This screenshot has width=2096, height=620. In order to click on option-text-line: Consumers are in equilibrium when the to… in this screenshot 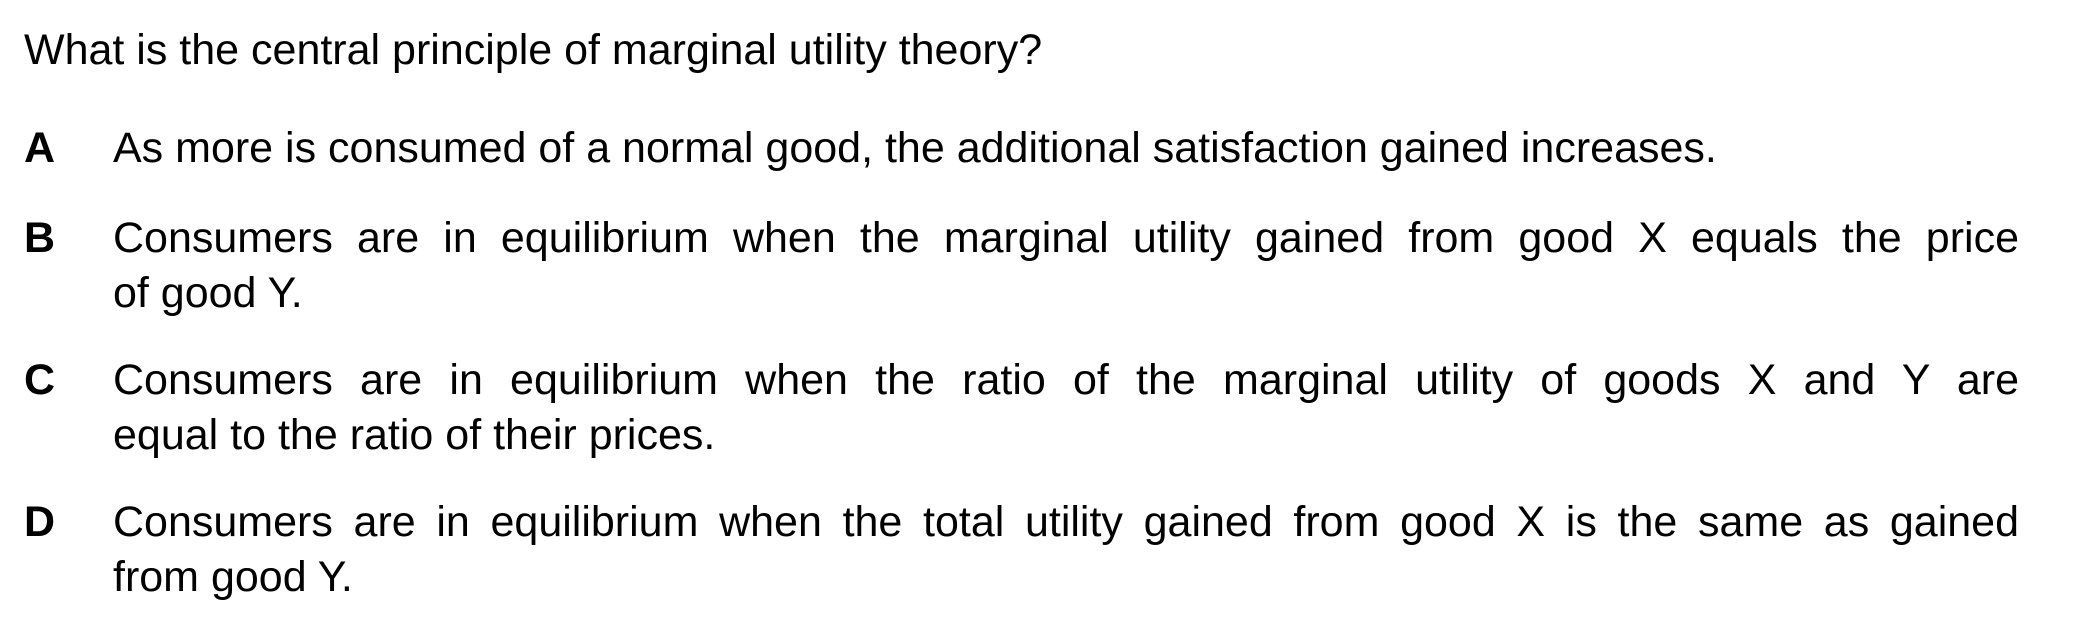, I will do `click(1066, 522)`.